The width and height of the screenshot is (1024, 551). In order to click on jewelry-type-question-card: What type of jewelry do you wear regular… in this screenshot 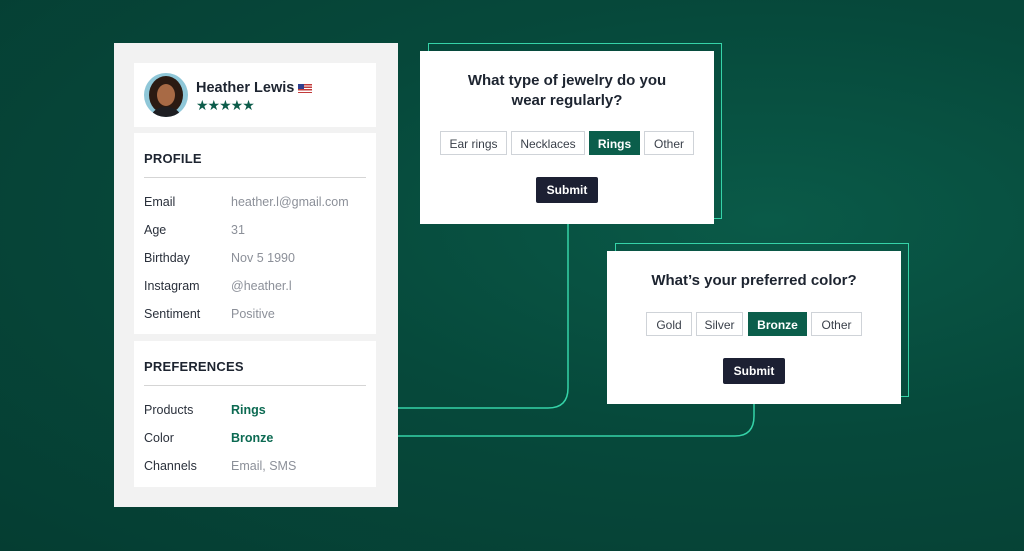, I will do `click(567, 137)`.